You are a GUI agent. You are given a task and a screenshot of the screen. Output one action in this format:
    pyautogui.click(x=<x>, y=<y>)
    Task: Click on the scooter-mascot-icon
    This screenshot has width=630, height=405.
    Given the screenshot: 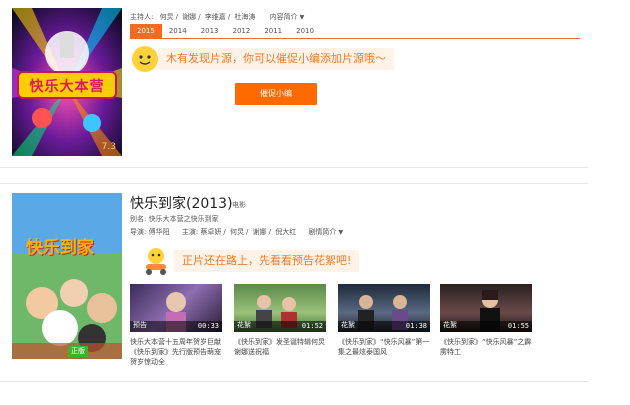 What is the action you would take?
    pyautogui.click(x=156, y=261)
    